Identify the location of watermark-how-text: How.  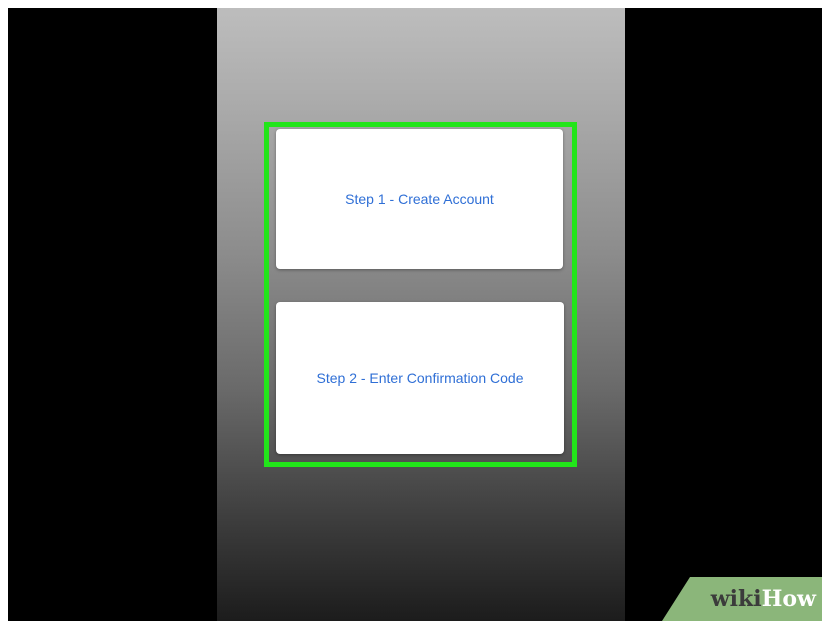
(788, 599).